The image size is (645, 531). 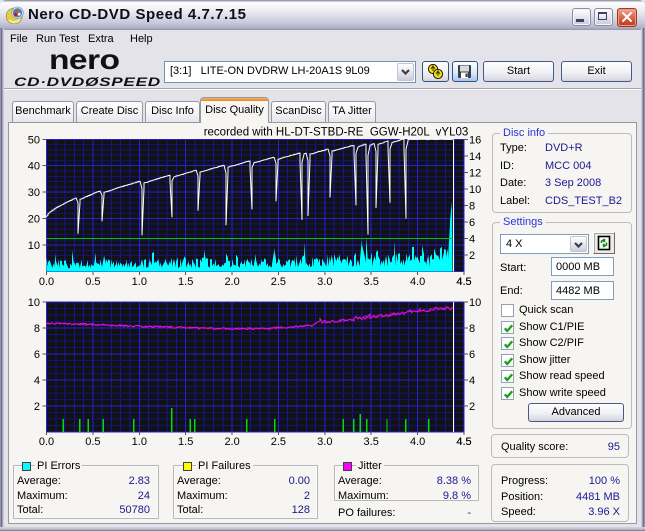 I want to click on svg-text: 20, so click(x=34, y=220).